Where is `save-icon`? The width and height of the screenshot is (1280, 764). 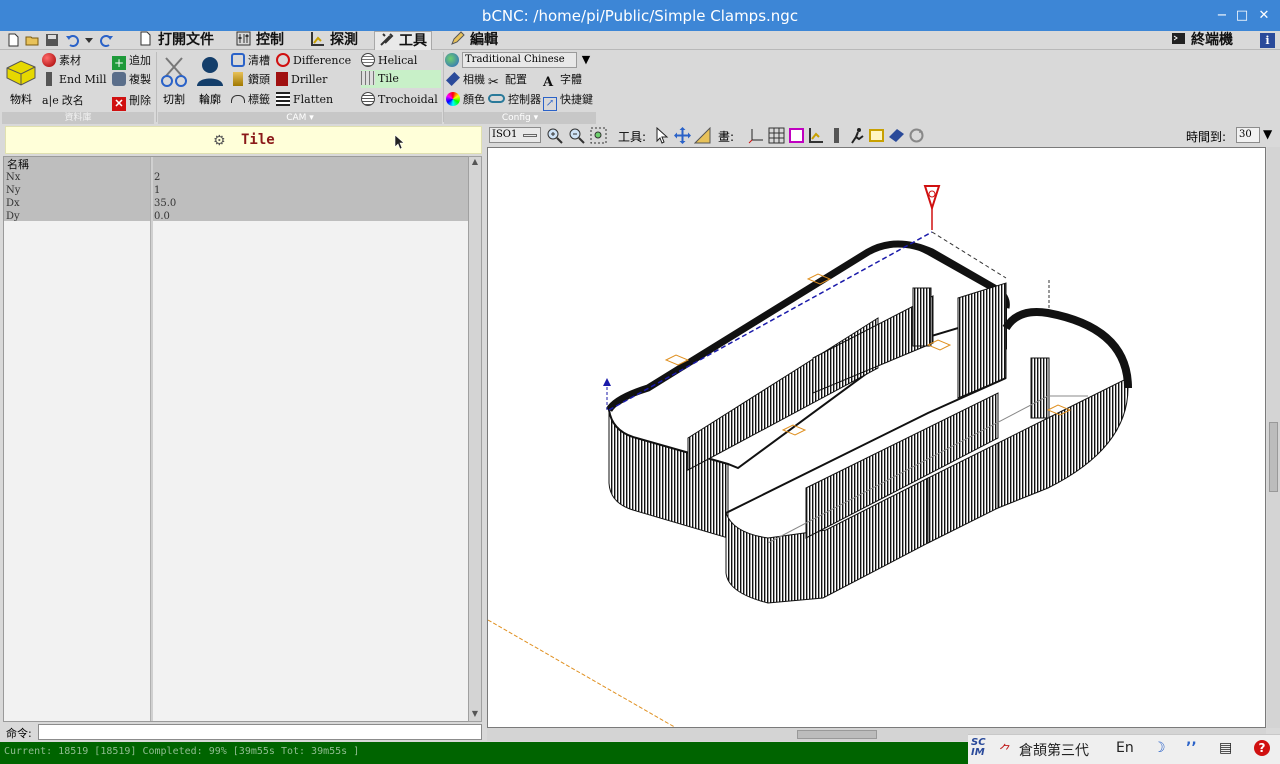
save-icon is located at coordinates (52, 40).